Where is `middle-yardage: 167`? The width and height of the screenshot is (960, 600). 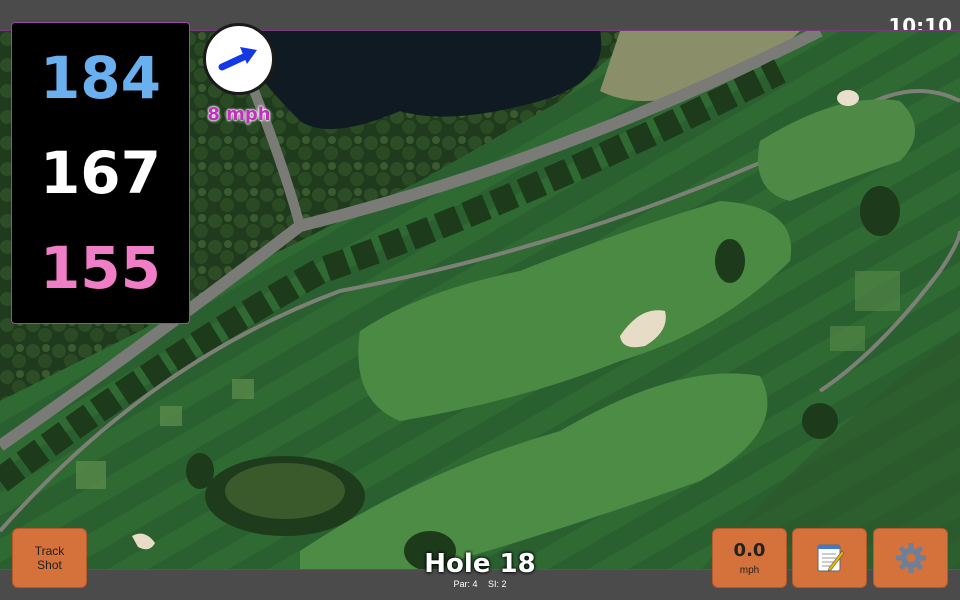 middle-yardage: 167 is located at coordinates (100, 172).